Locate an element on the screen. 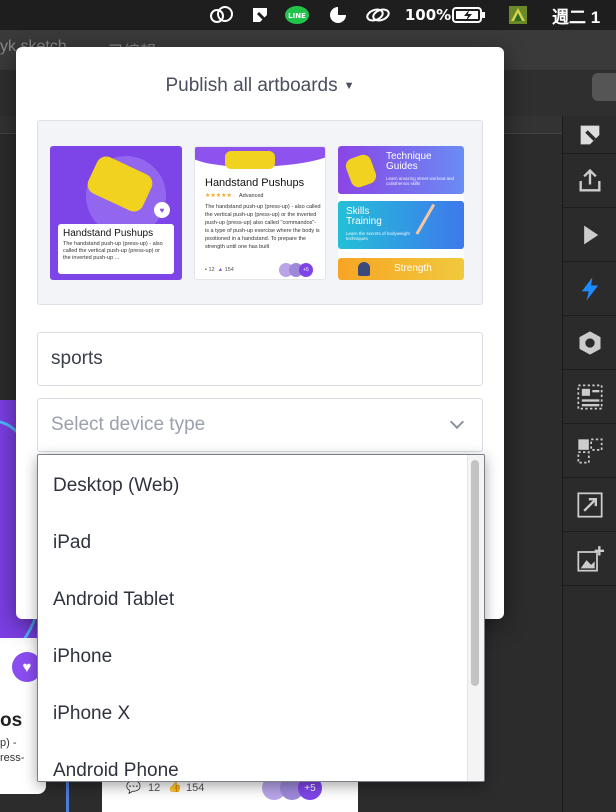 The height and width of the screenshot is (812, 616). avatar-stack: +5 is located at coordinates (299, 270).